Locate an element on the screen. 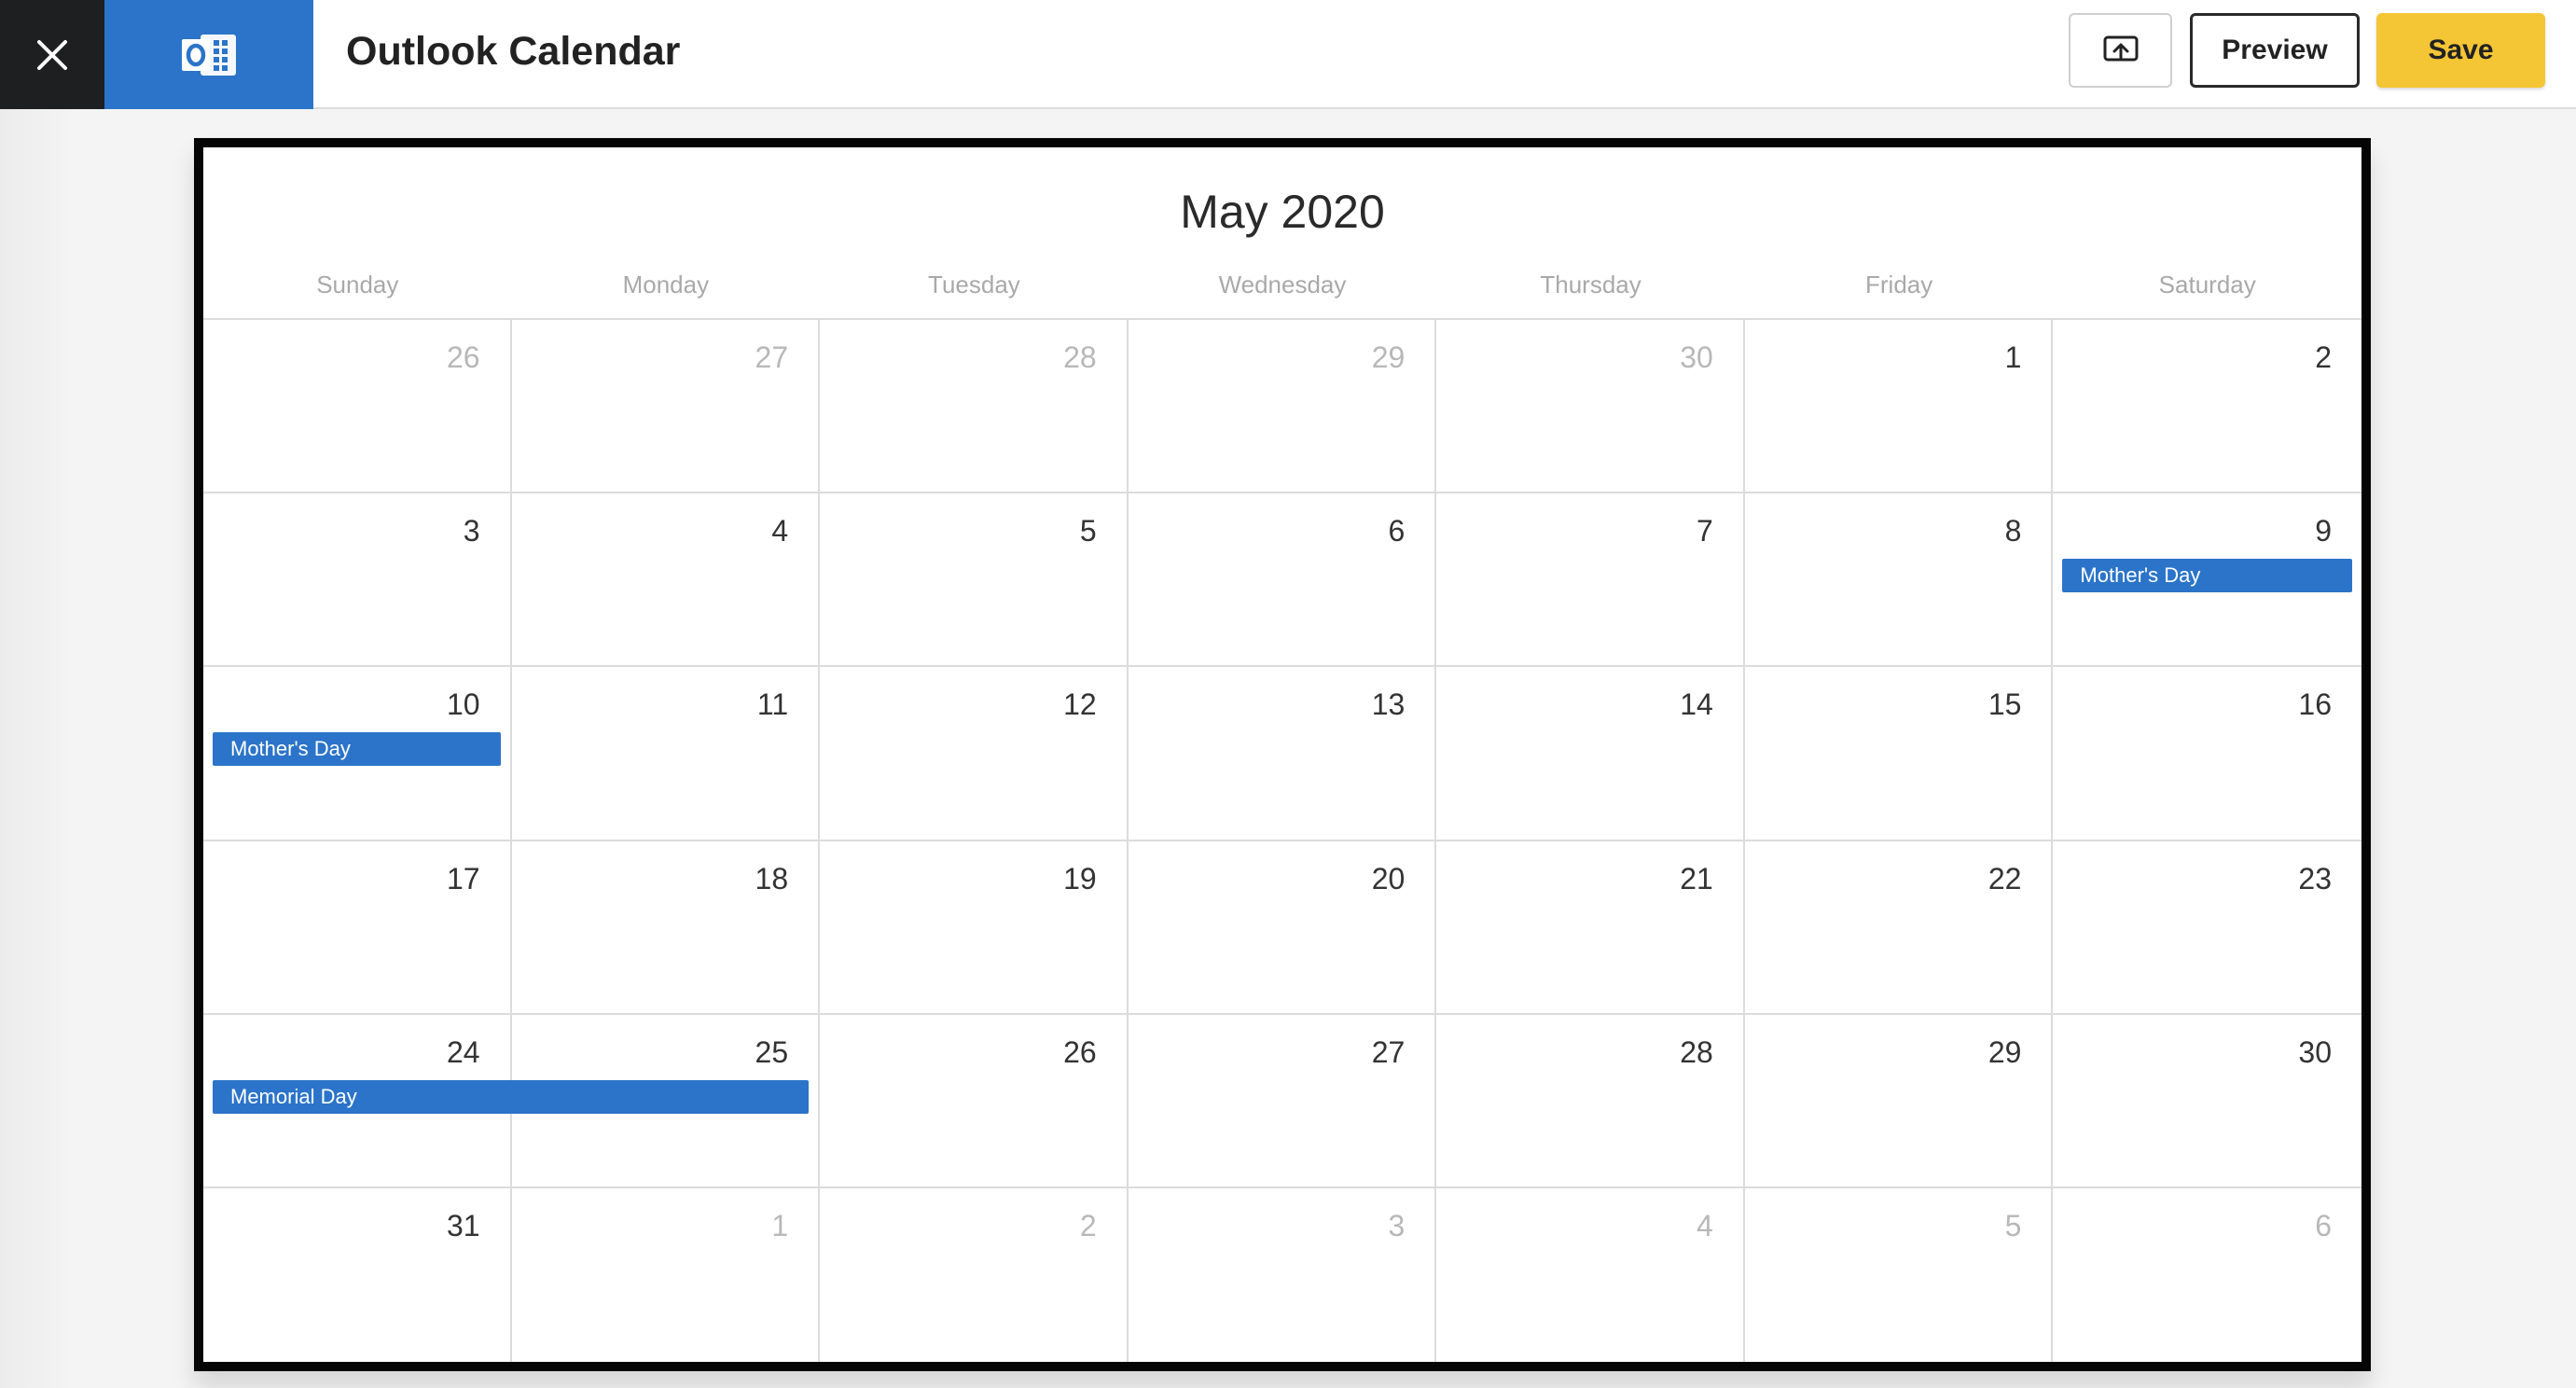 The height and width of the screenshot is (1388, 2576). weekday-label: Thursday is located at coordinates (1590, 284).